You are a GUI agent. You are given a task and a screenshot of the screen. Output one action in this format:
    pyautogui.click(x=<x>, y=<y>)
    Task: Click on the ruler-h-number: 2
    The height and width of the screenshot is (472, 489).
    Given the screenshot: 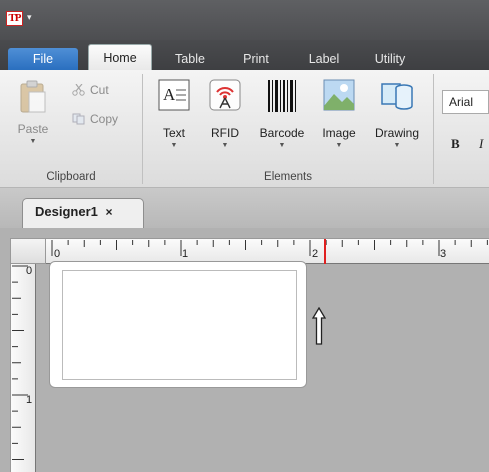 What is the action you would take?
    pyautogui.click(x=315, y=254)
    